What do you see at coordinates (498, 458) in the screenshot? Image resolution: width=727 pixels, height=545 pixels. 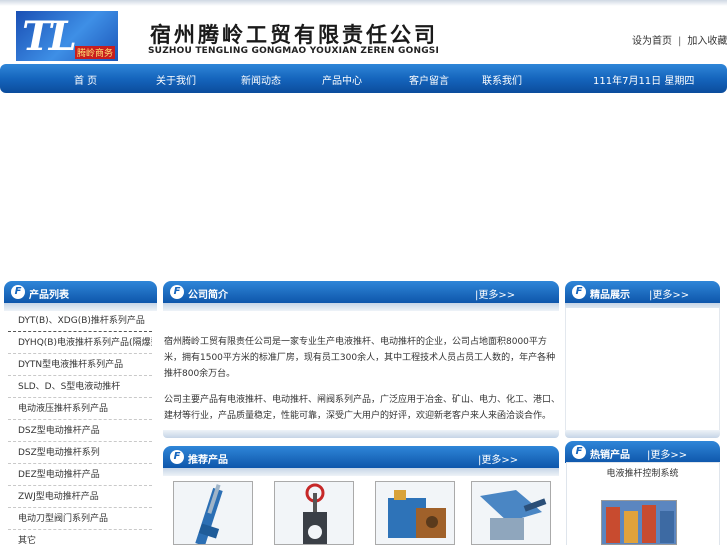 I see `recommend-more-link: |更多>>` at bounding box center [498, 458].